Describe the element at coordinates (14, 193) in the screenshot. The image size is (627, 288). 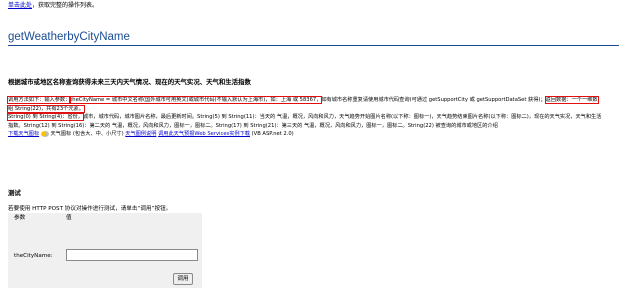
I see `test-section-title: 测试` at that location.